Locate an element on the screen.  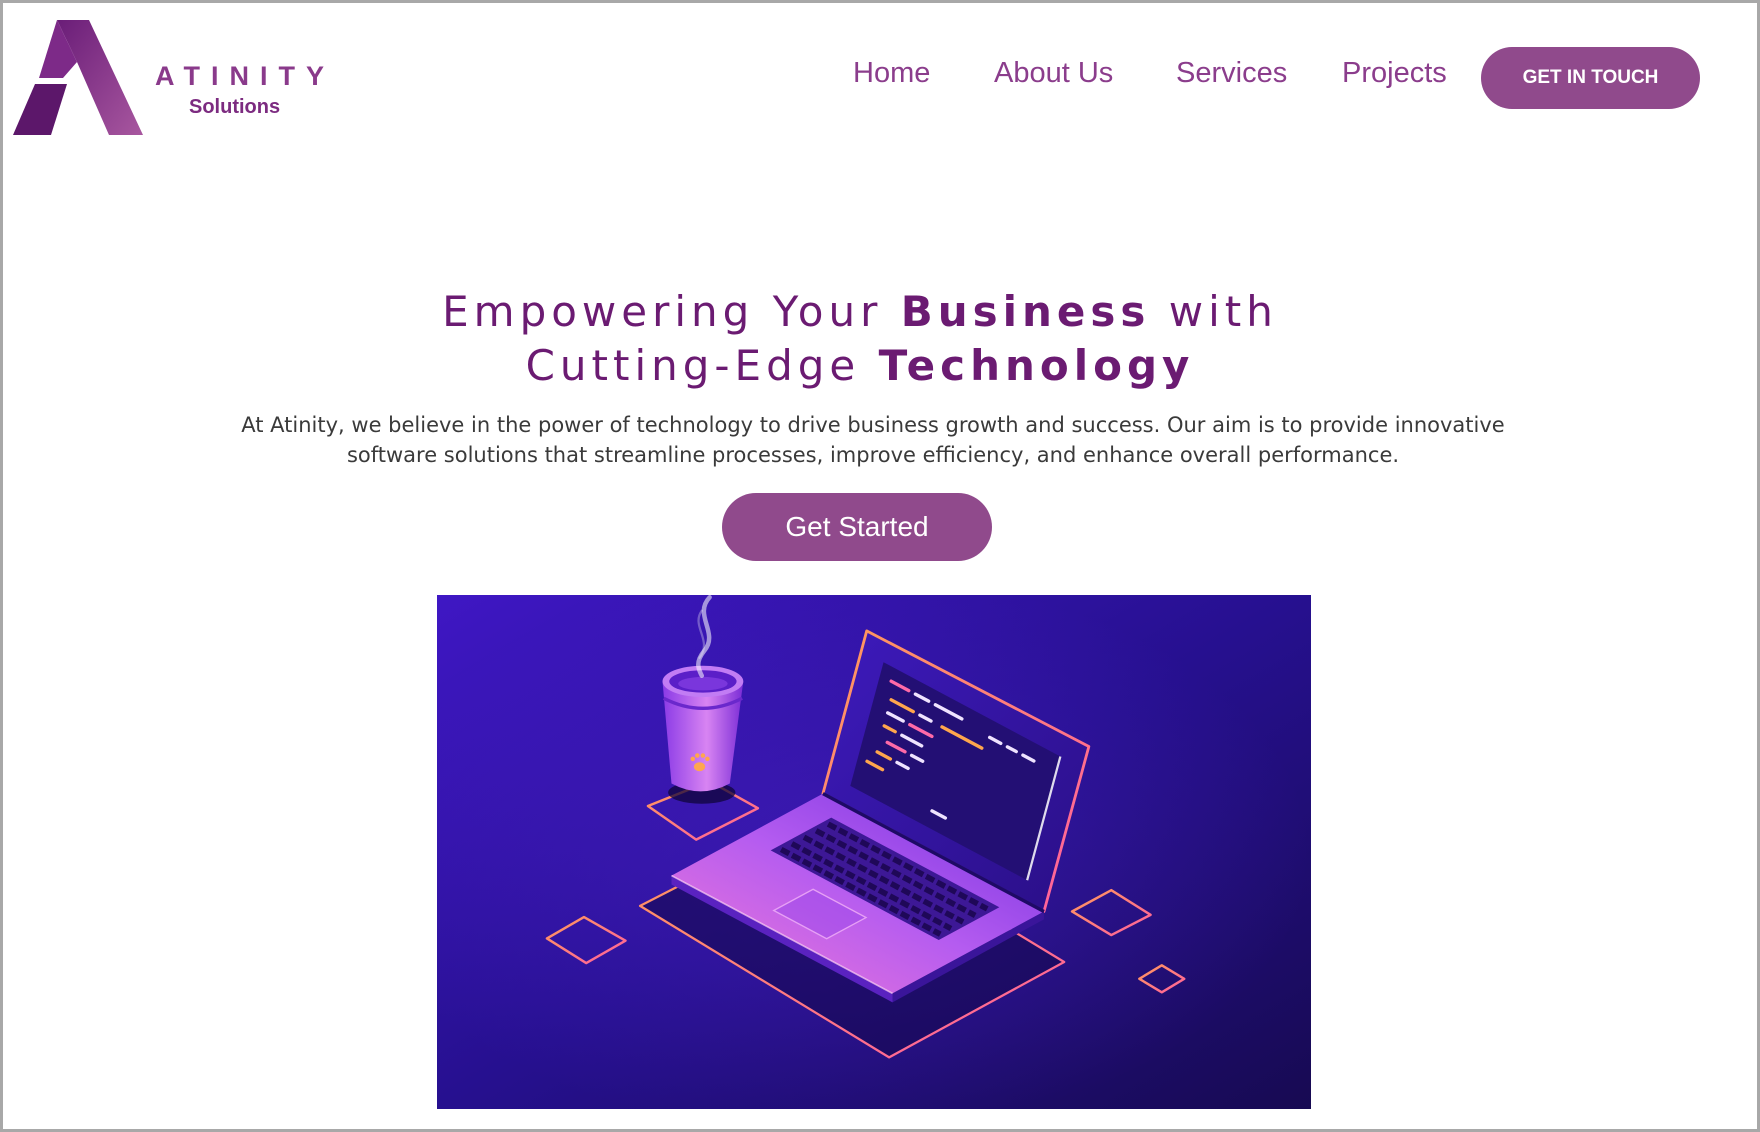
get-started-button: Get Started is located at coordinates (857, 527).